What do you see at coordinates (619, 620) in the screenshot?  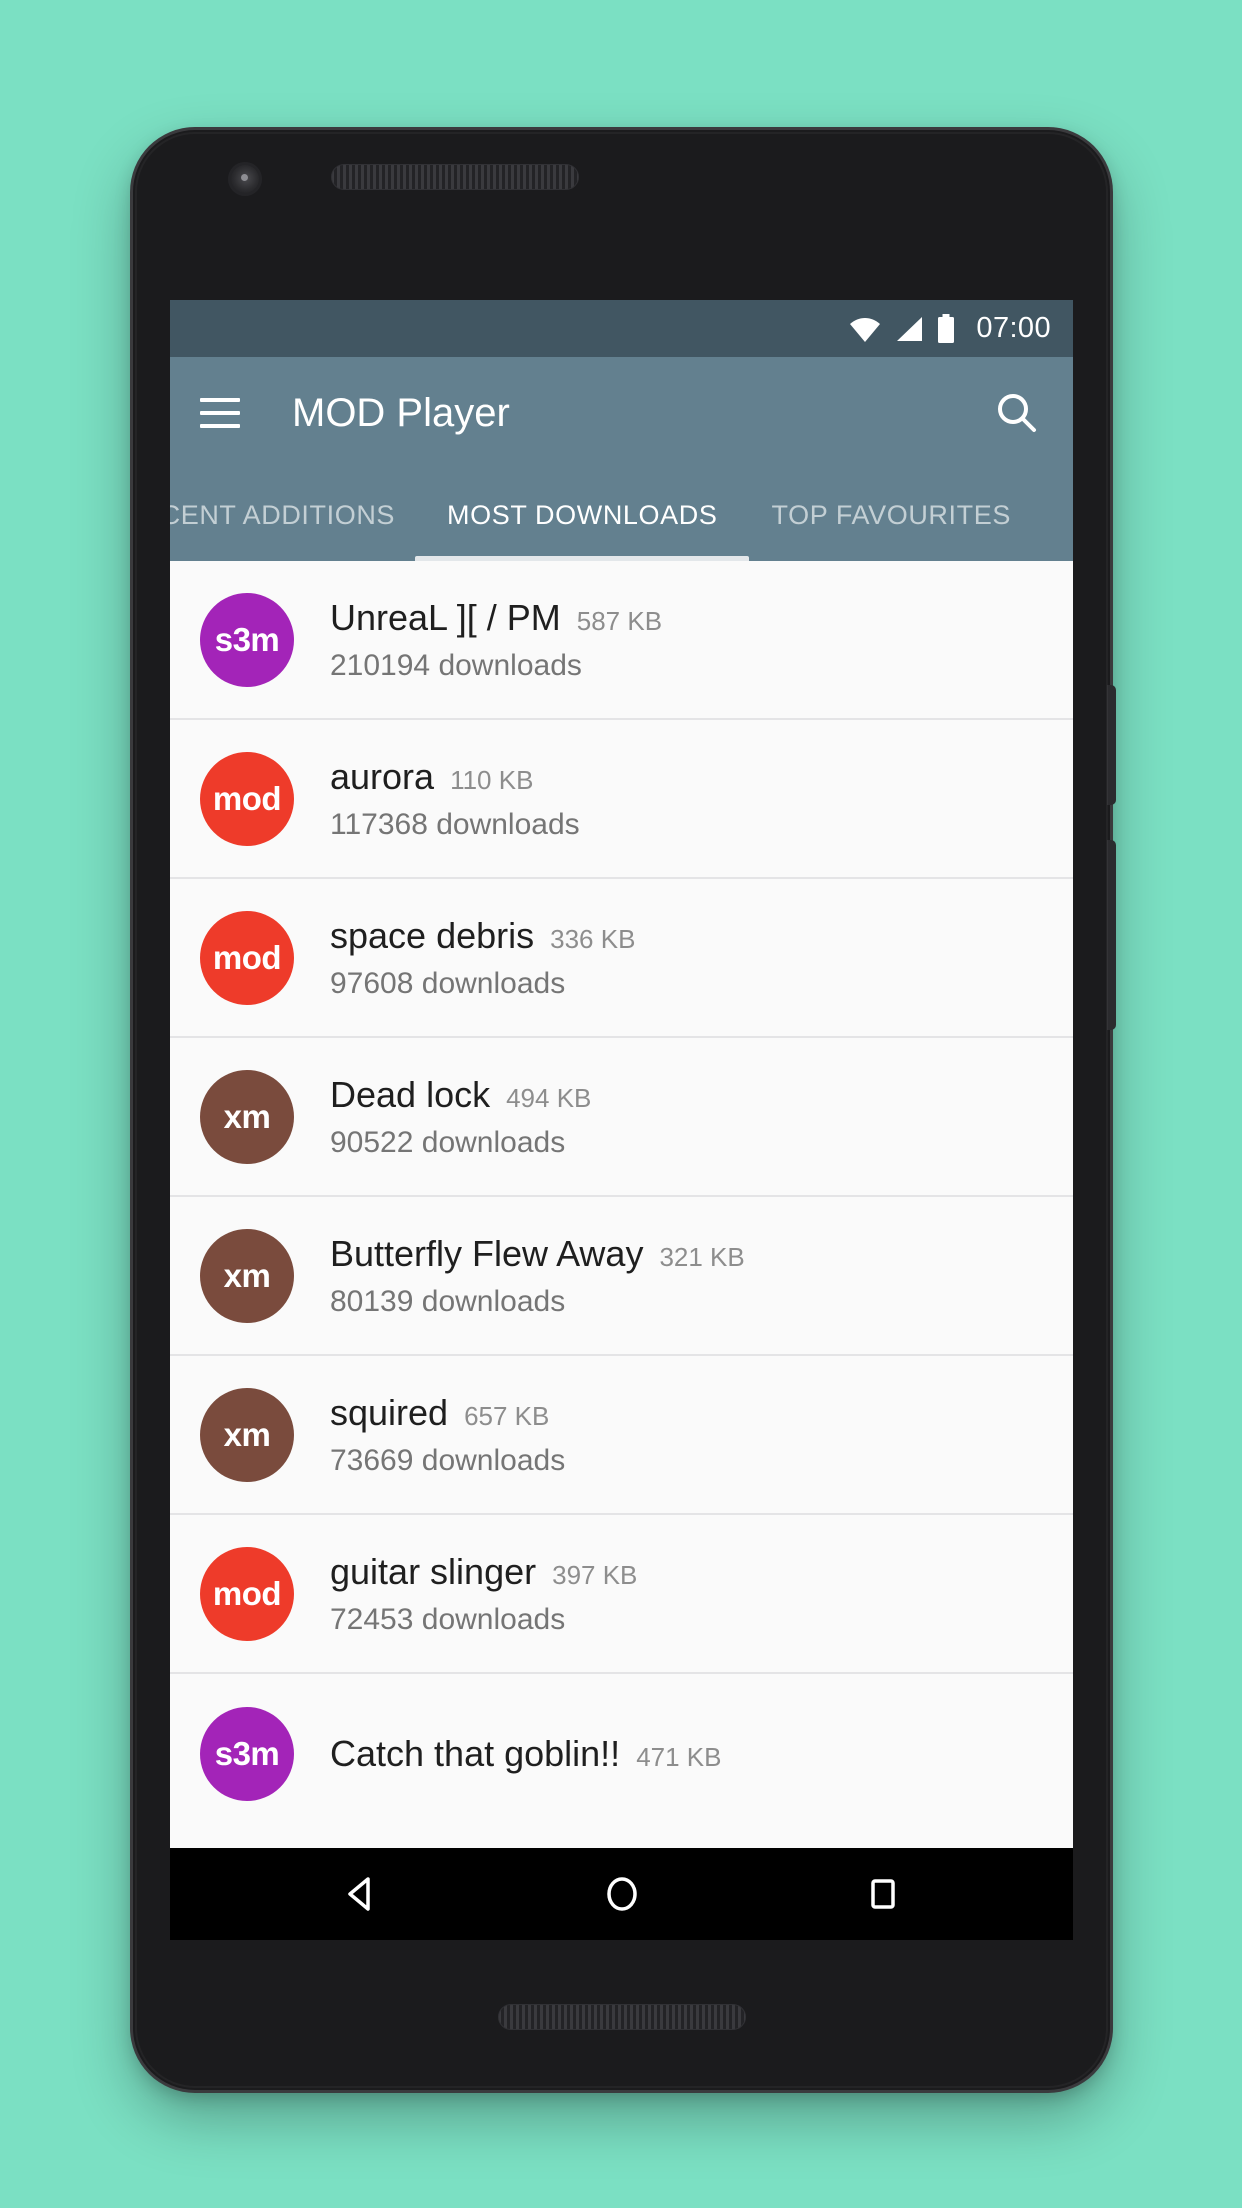 I see `list-item-filesize: 587 KB` at bounding box center [619, 620].